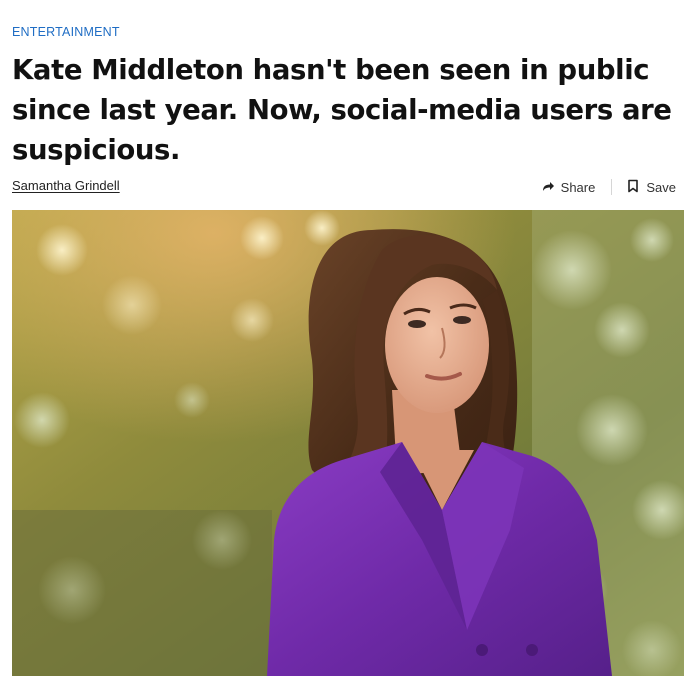 The image size is (690, 676). I want to click on save-button: Save, so click(651, 187).